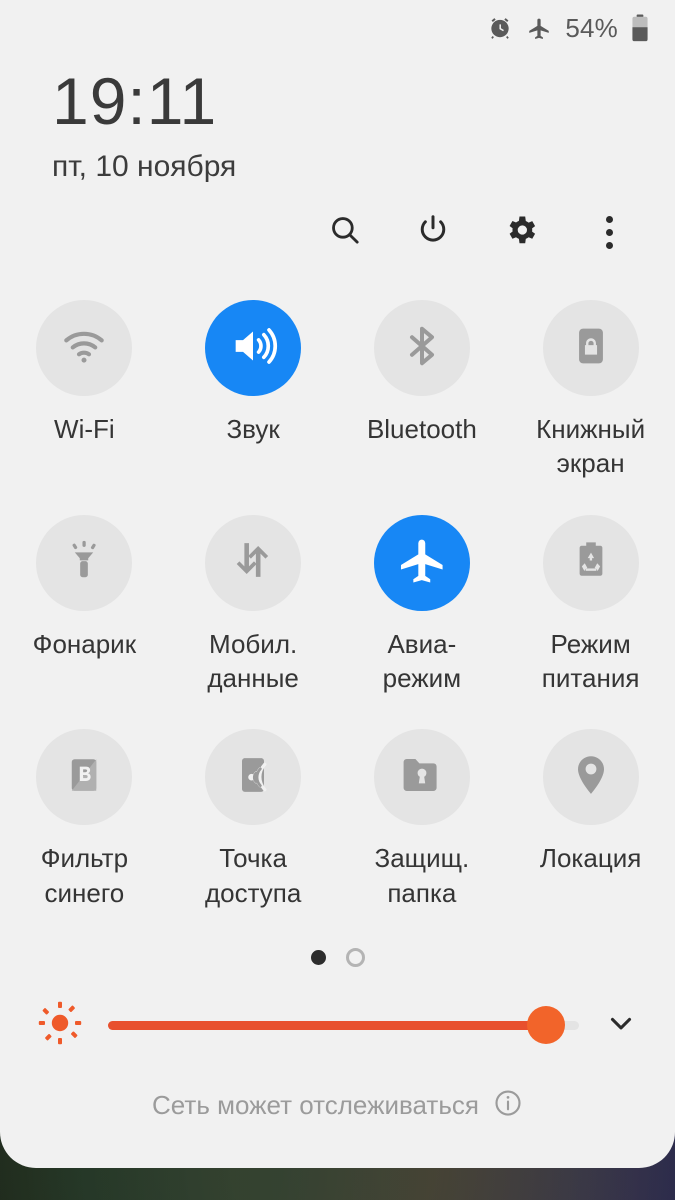  I want to click on rotation-lock-icon, so click(591, 348).